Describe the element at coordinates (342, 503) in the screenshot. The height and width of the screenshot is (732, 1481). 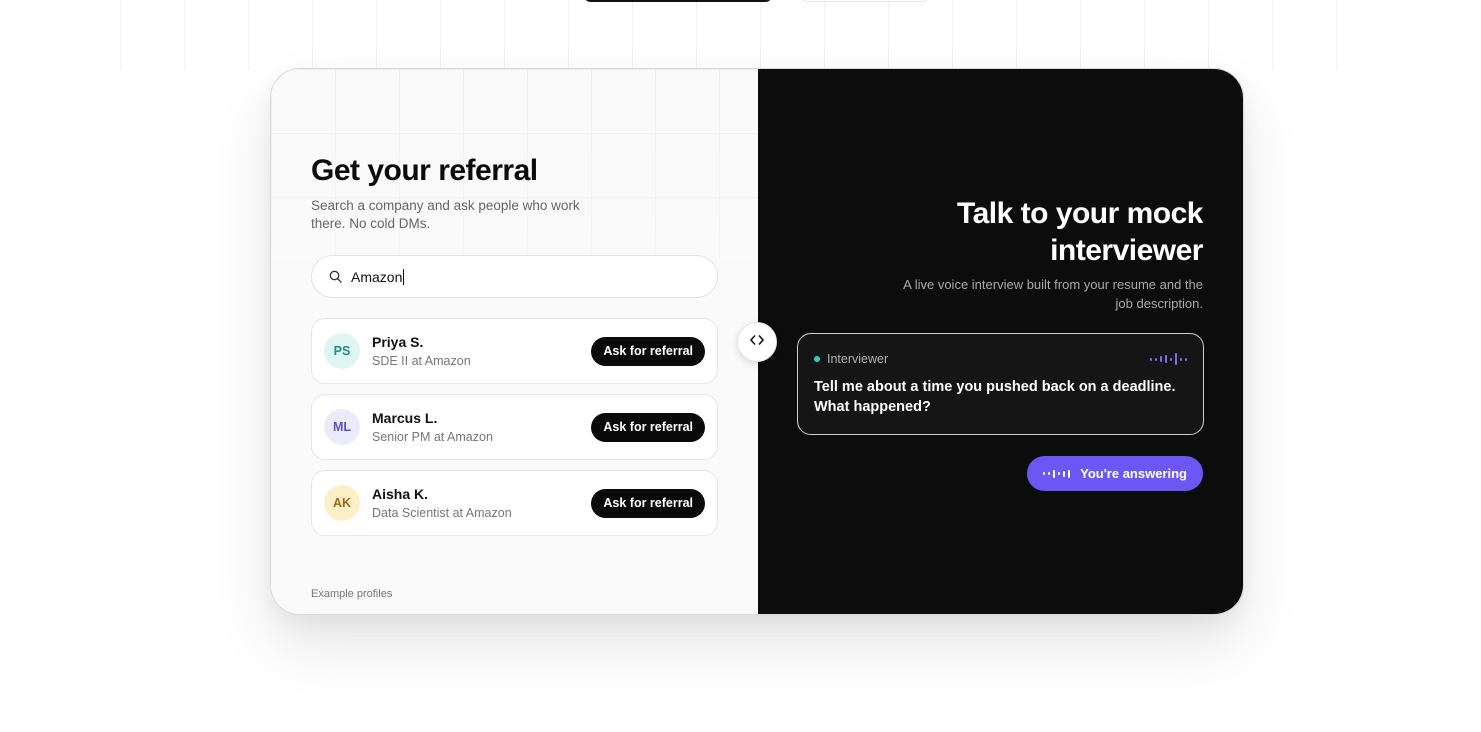
I see `avatar: AK` at that location.